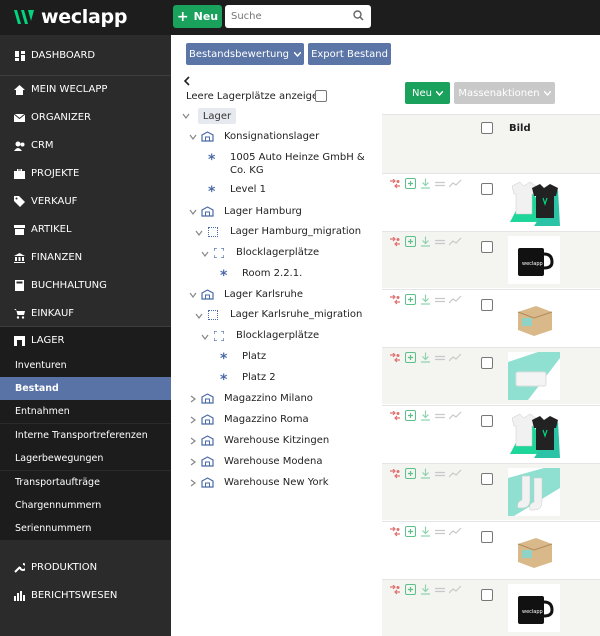  What do you see at coordinates (85, 313) in the screenshot?
I see `sidebar-item-einkauf: EINKAUF` at bounding box center [85, 313].